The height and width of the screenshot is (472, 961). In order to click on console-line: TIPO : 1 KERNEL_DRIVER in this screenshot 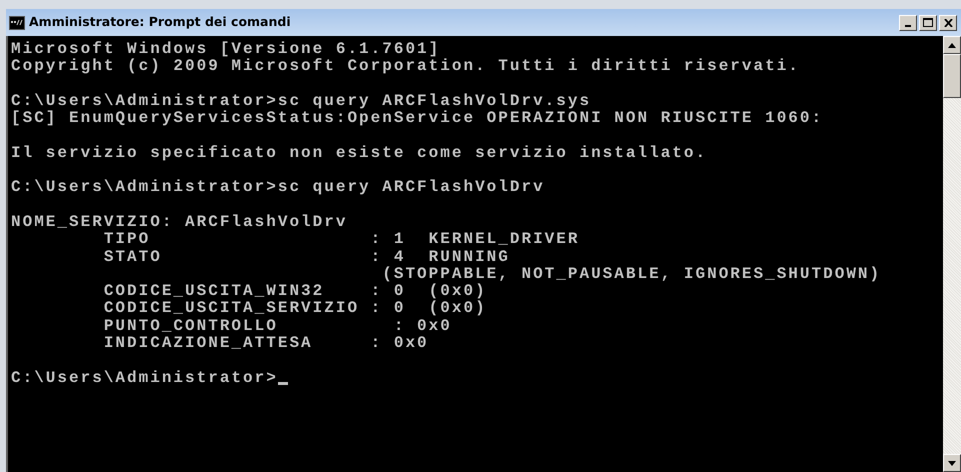, I will do `click(341, 240)`.